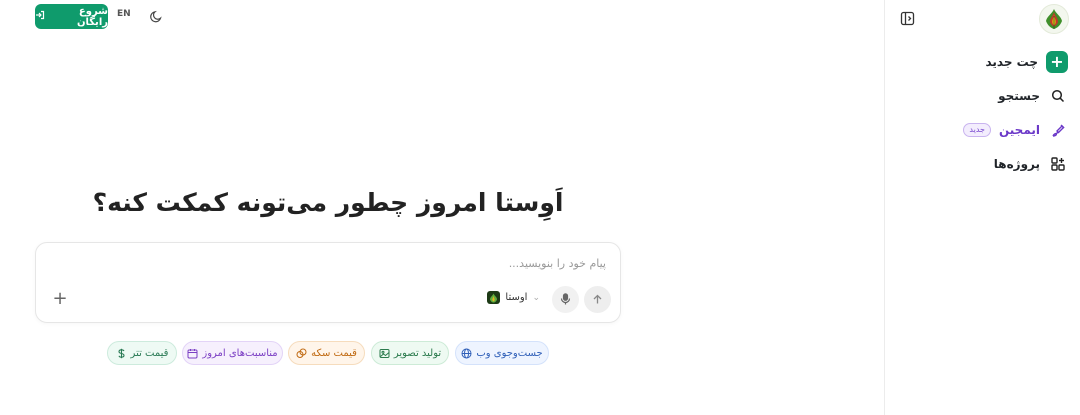 The image size is (1080, 415). Describe the element at coordinates (40, 16) in the screenshot. I see `login-icon` at that location.